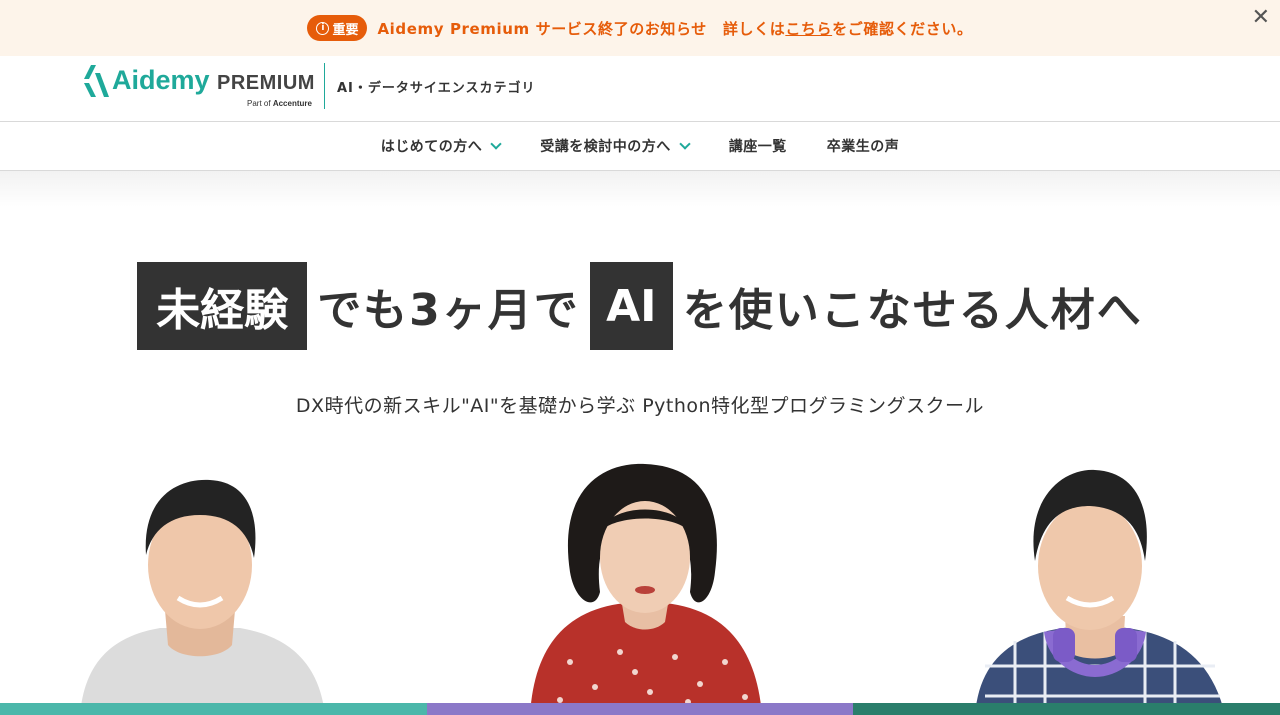 The image size is (1280, 715). I want to click on nav-item-courses: 講座一覧, so click(758, 146).